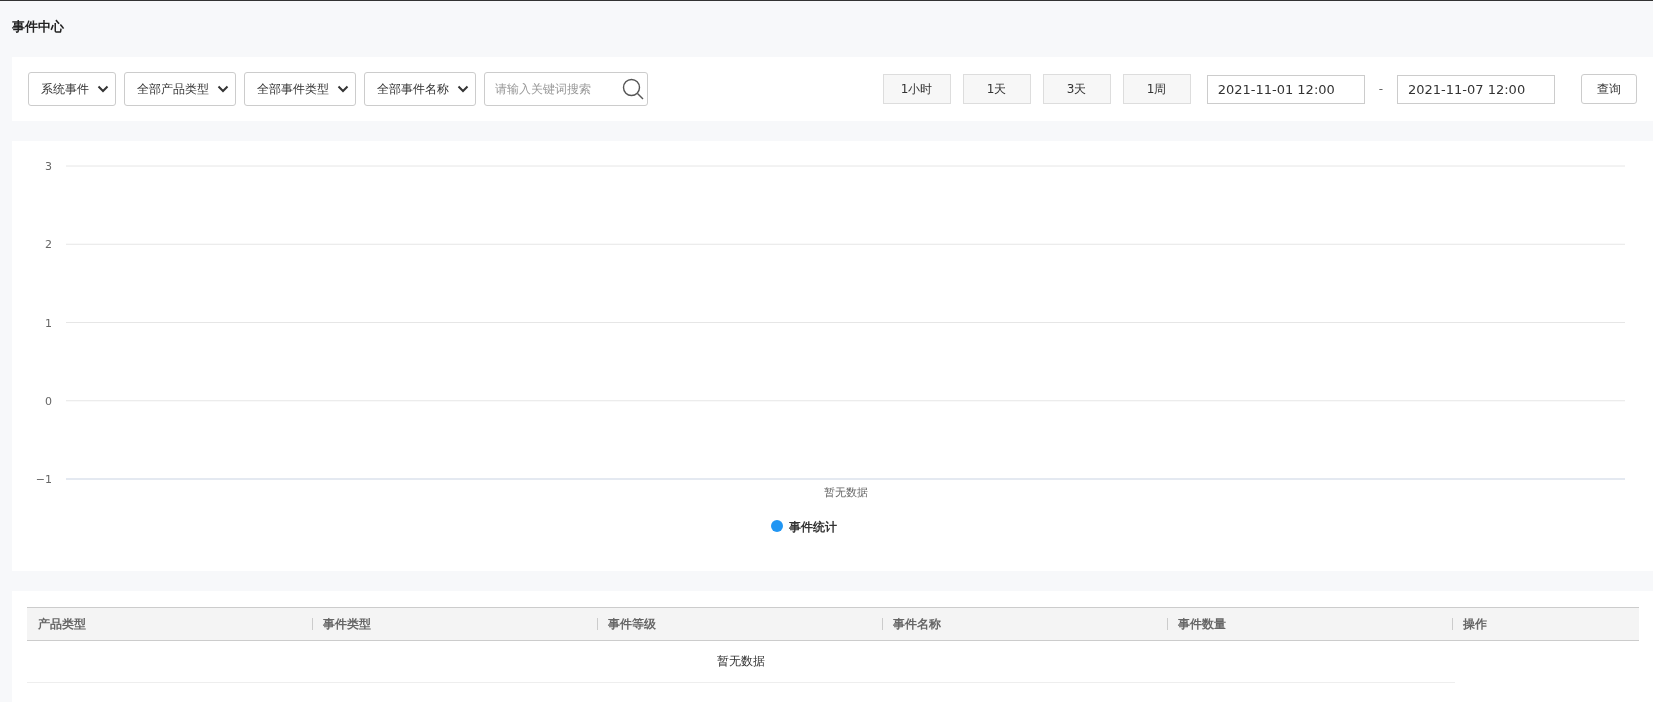 The width and height of the screenshot is (1653, 702). Describe the element at coordinates (347, 624) in the screenshot. I see `column-header: 事件类型` at that location.